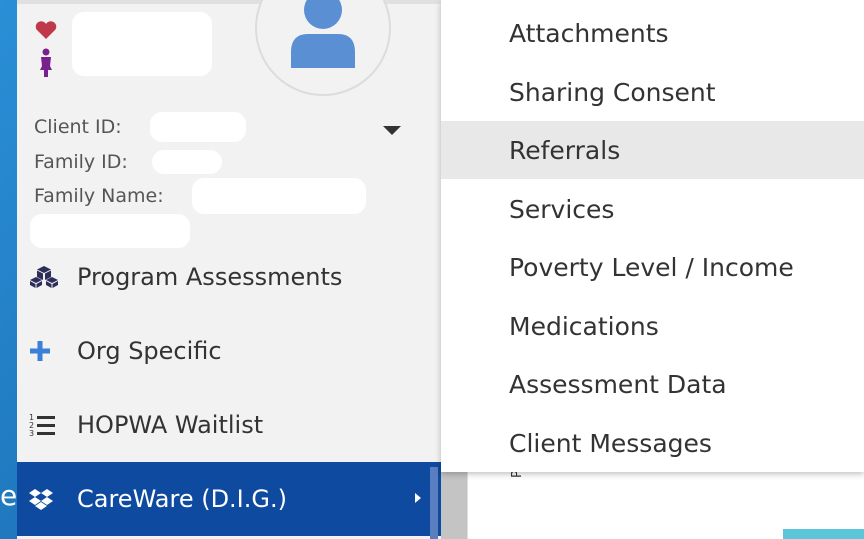  I want to click on svg-text: 3, so click(31, 433).